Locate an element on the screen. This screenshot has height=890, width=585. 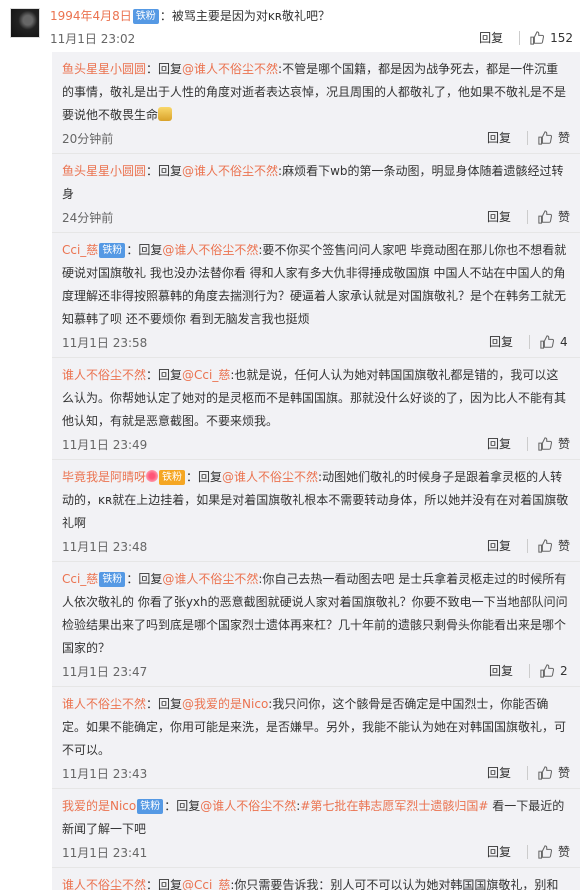
username-link: 我爱的是Nico is located at coordinates (99, 806).